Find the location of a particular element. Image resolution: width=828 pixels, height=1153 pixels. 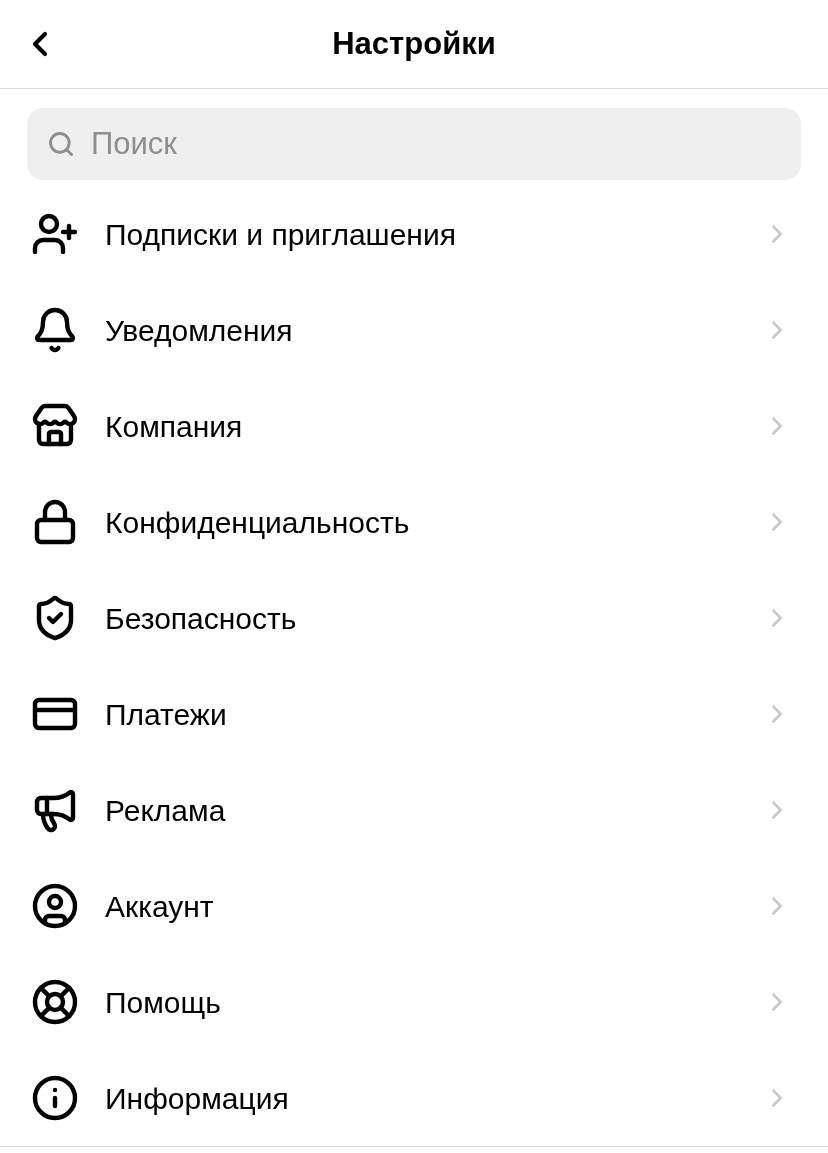

search-icon is located at coordinates (61, 144).